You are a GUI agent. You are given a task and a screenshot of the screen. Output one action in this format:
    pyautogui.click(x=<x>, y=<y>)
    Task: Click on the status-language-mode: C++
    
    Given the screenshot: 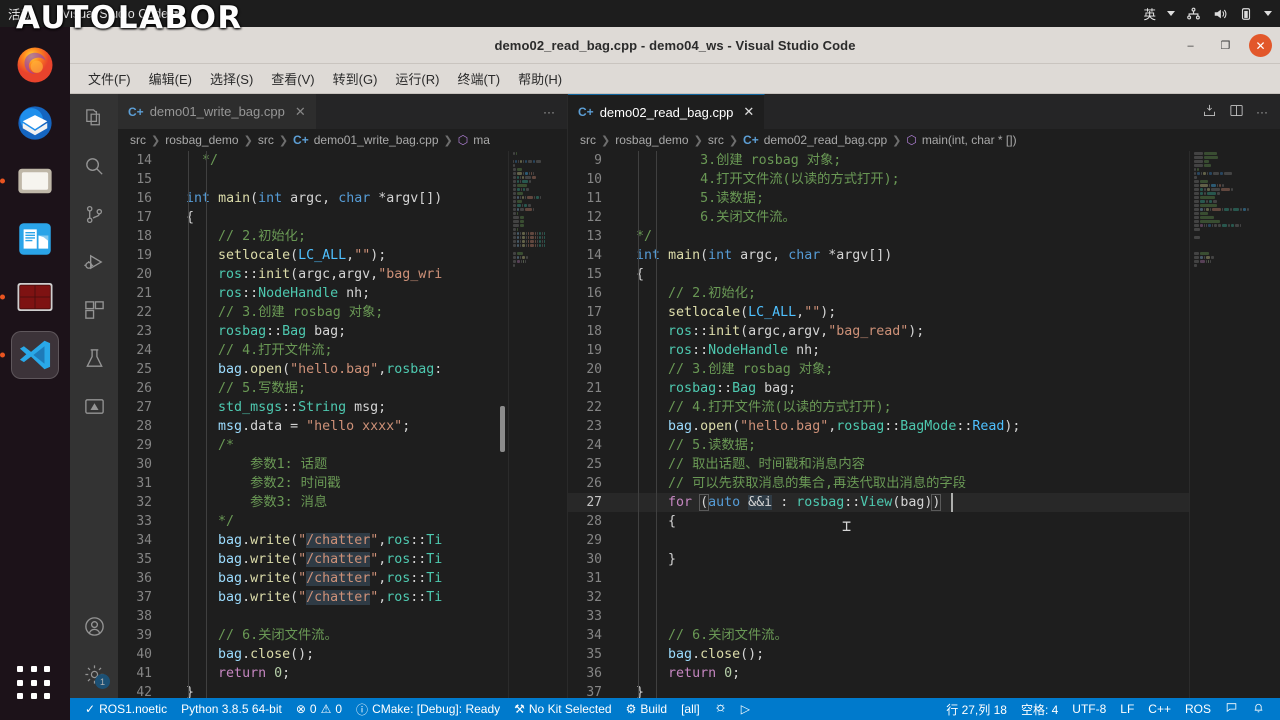 What is the action you would take?
    pyautogui.click(x=1159, y=709)
    